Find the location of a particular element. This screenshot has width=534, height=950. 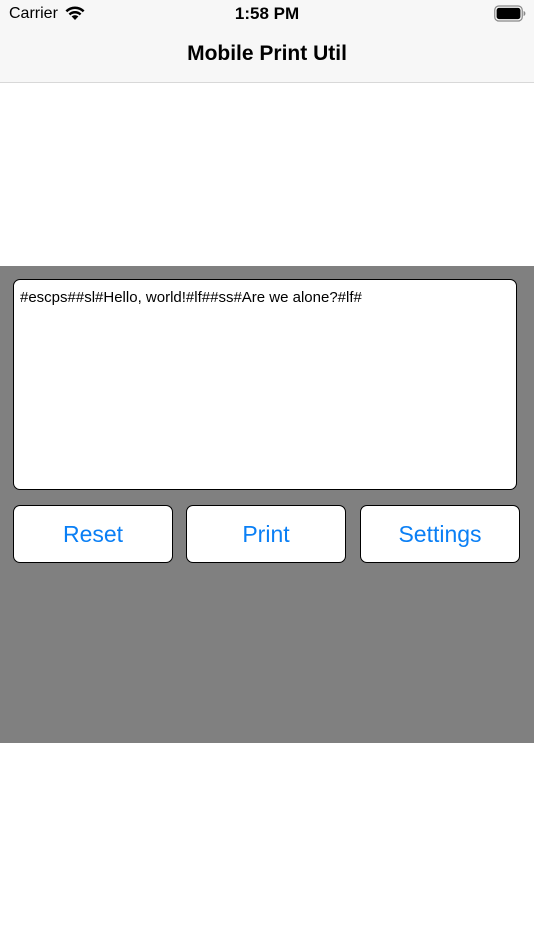

battery-icon is located at coordinates (510, 13).